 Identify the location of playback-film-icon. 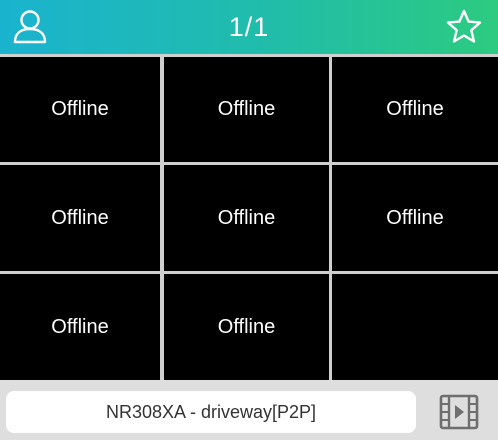
(459, 412).